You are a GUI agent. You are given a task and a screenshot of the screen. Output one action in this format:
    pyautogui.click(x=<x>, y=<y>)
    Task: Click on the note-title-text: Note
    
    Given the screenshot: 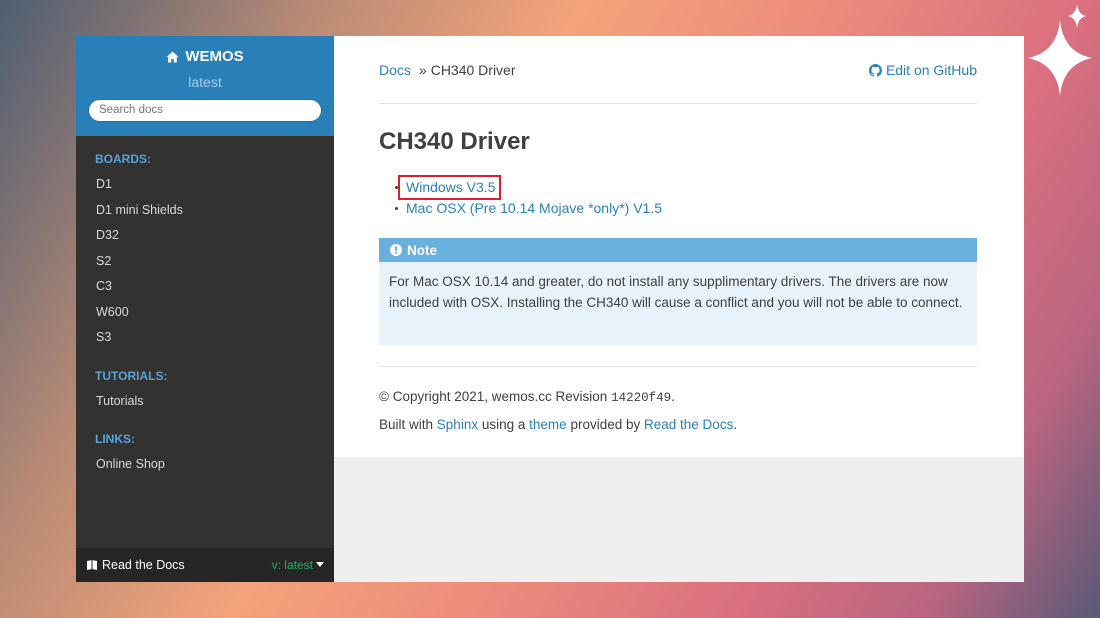 What is the action you would take?
    pyautogui.click(x=422, y=250)
    